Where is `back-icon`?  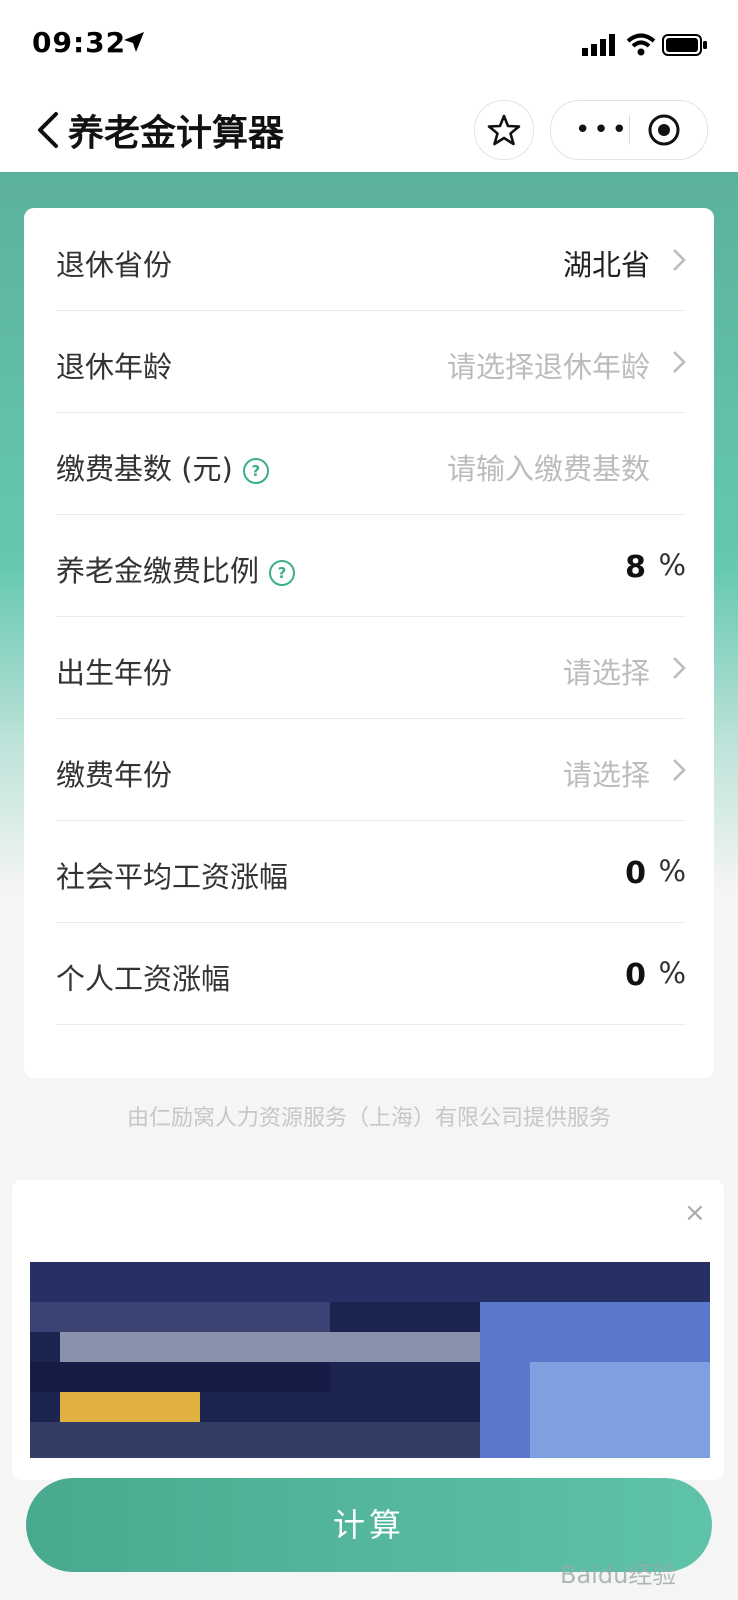
back-icon is located at coordinates (50, 130).